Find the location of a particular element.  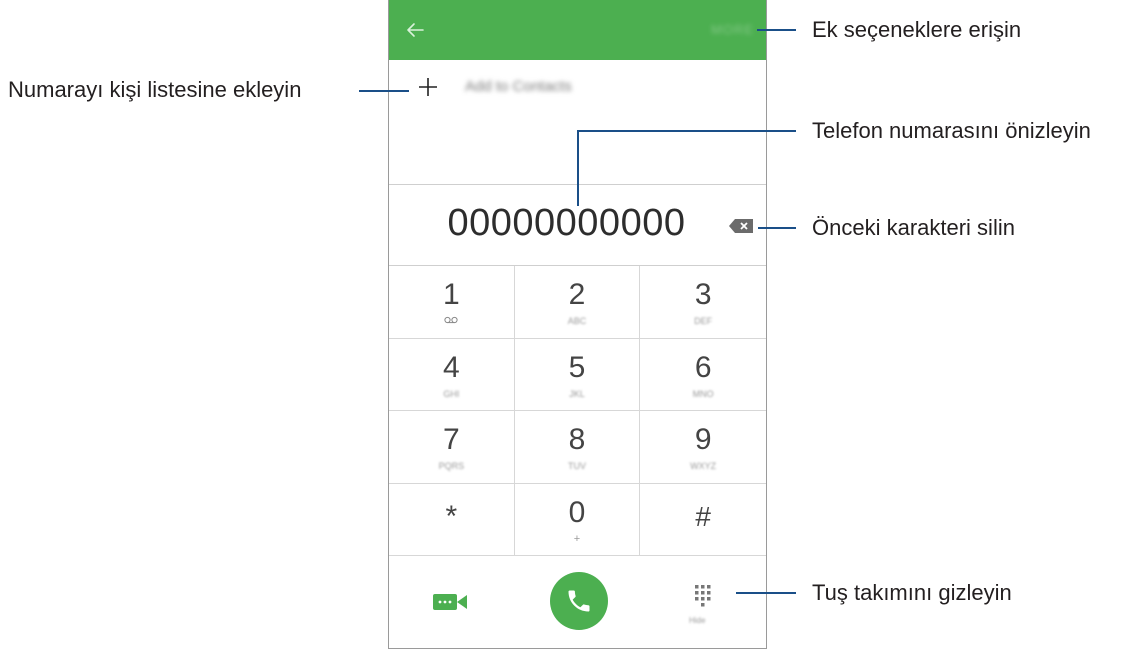

key-star: * is located at coordinates (452, 519).